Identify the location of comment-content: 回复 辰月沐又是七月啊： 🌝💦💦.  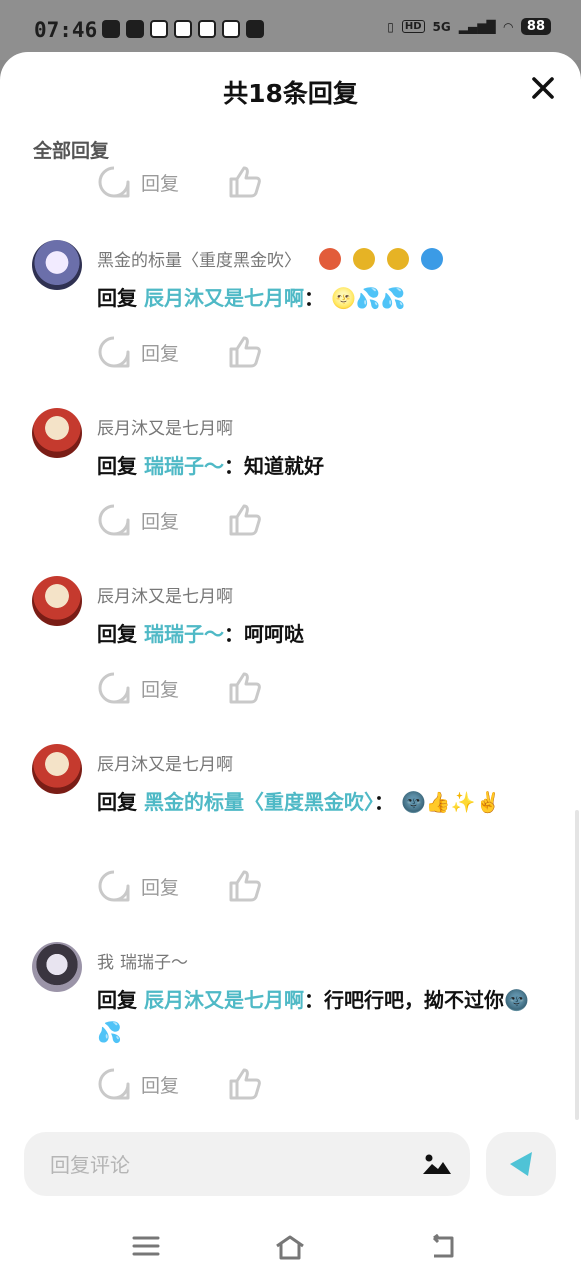
(251, 298).